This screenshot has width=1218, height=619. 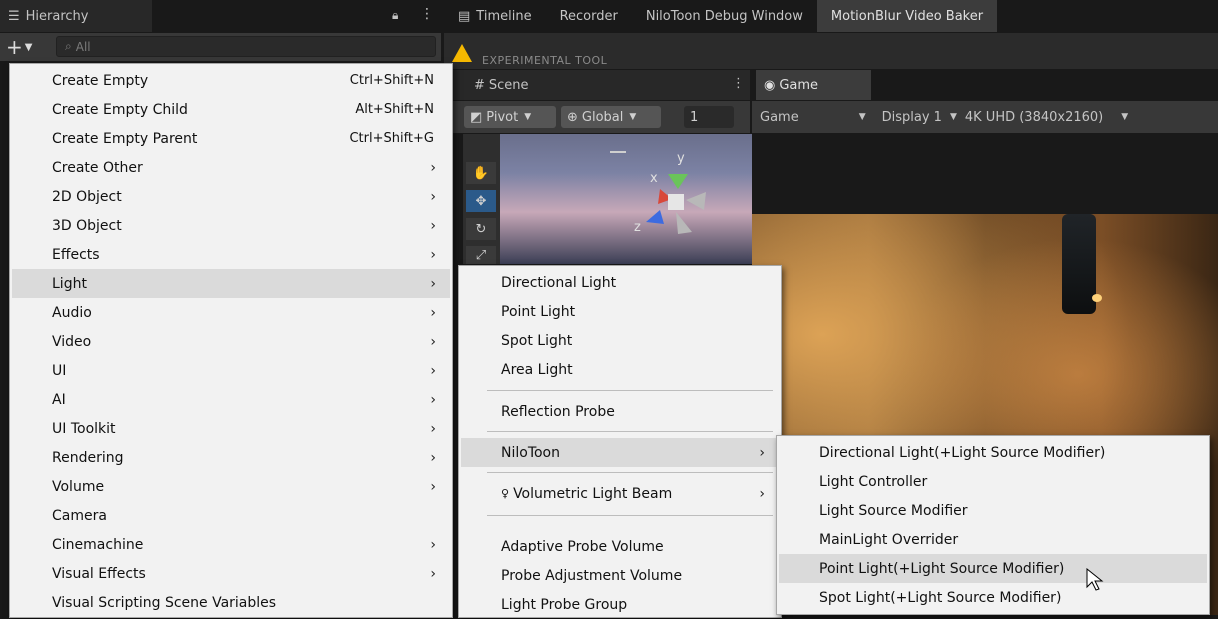 I want to click on menu-item-camera: Camera, so click(x=231, y=515).